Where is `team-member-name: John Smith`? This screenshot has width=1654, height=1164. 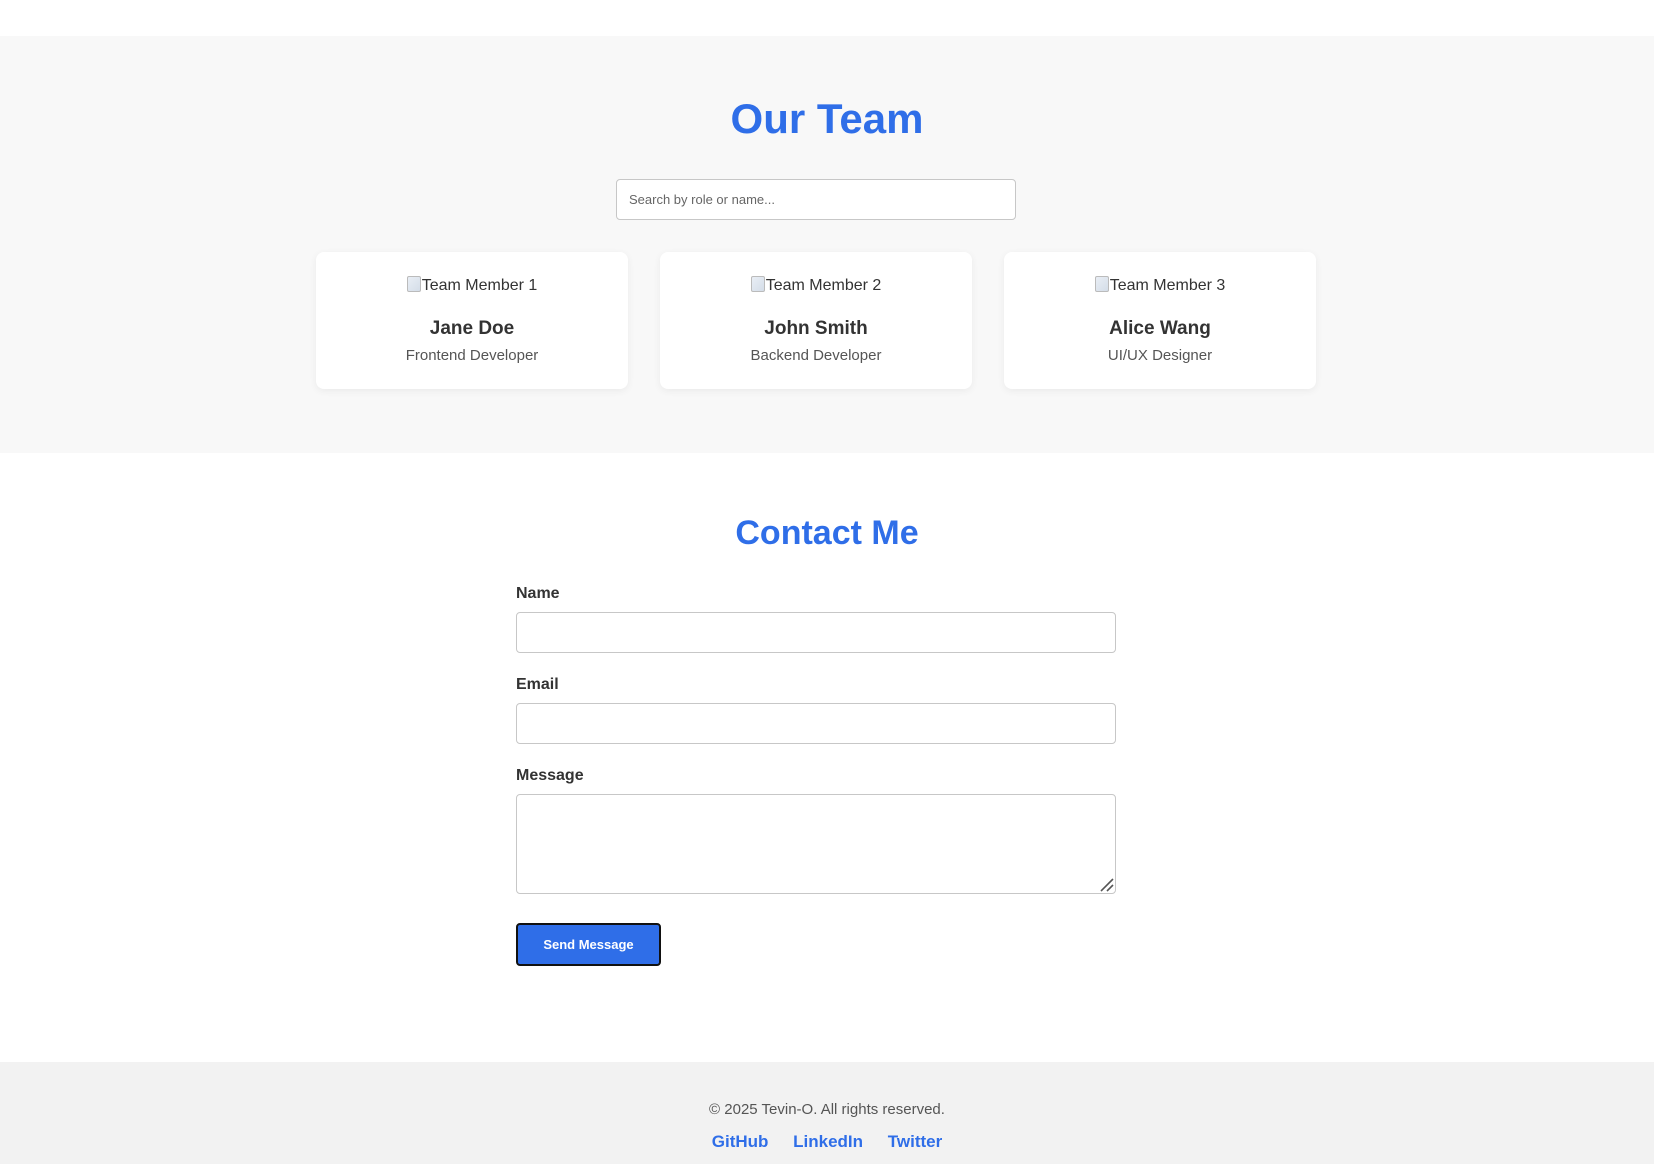
team-member-name: John Smith is located at coordinates (816, 328).